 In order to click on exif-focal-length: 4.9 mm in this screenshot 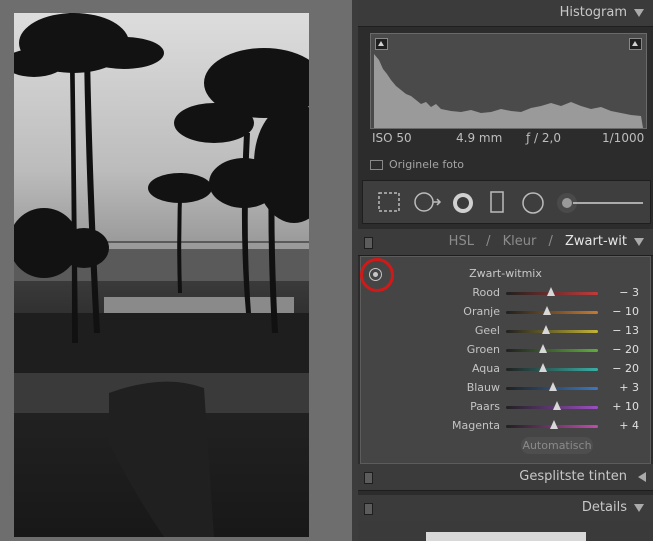, I will do `click(479, 138)`.